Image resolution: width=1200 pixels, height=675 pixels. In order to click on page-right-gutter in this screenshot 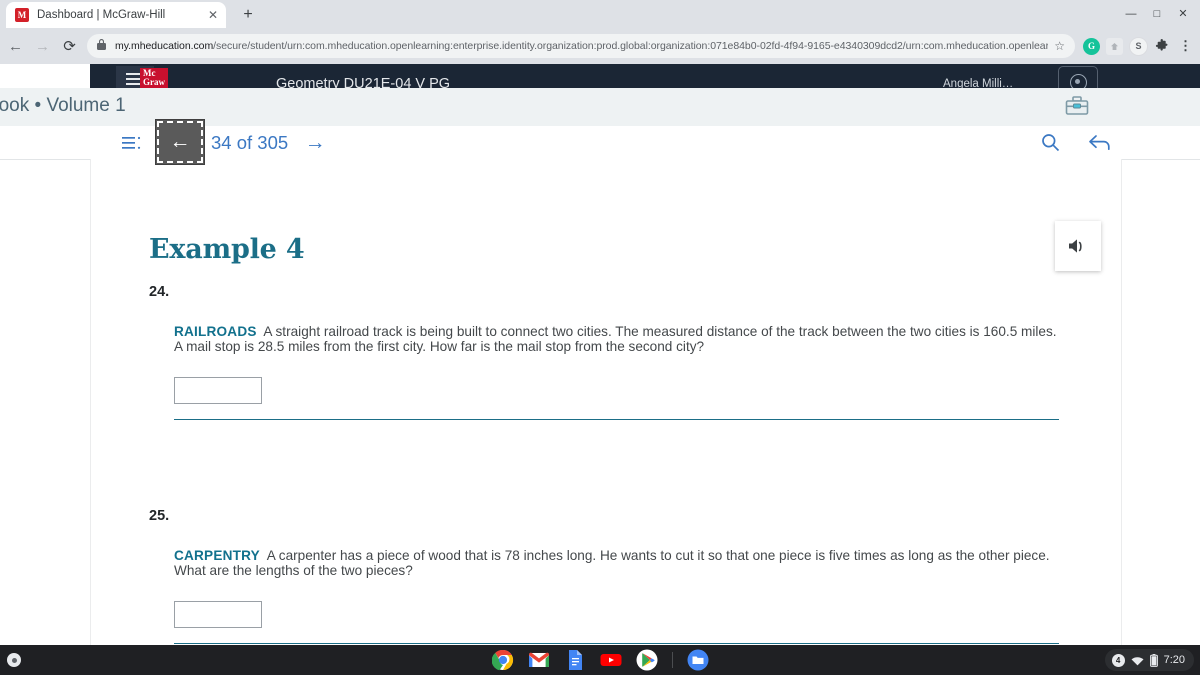, I will do `click(1160, 402)`.